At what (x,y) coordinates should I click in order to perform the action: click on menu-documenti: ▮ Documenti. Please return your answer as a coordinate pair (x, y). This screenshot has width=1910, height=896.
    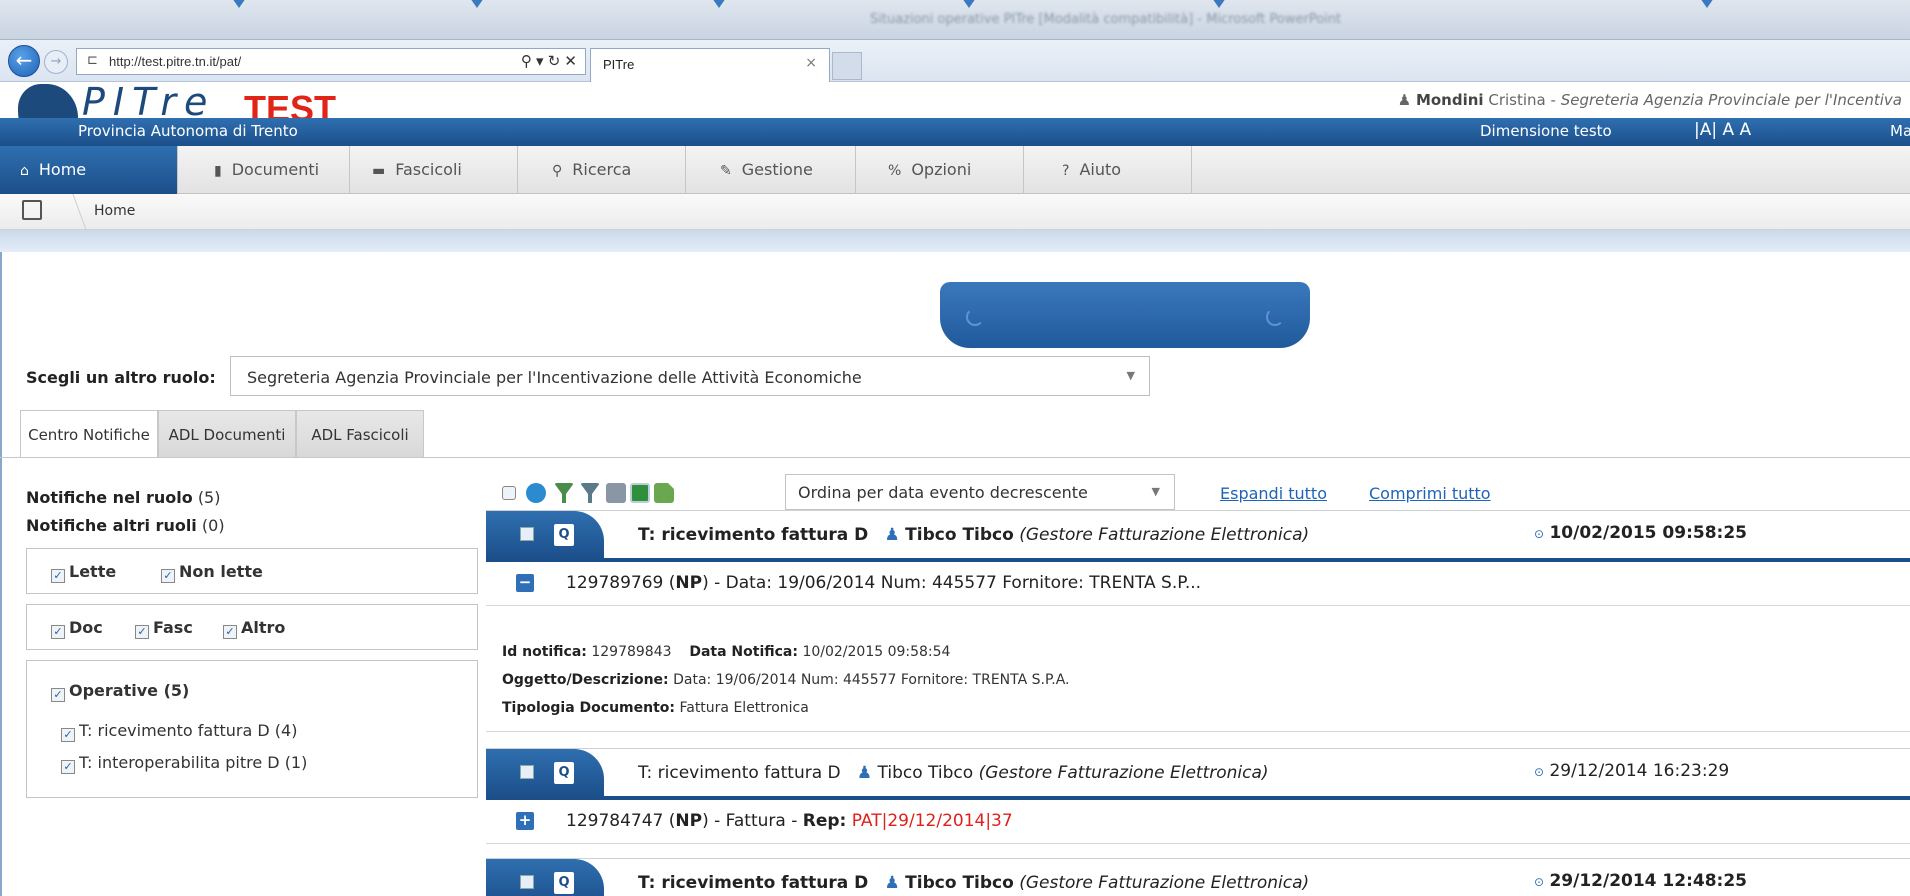
    Looking at the image, I should click on (264, 170).